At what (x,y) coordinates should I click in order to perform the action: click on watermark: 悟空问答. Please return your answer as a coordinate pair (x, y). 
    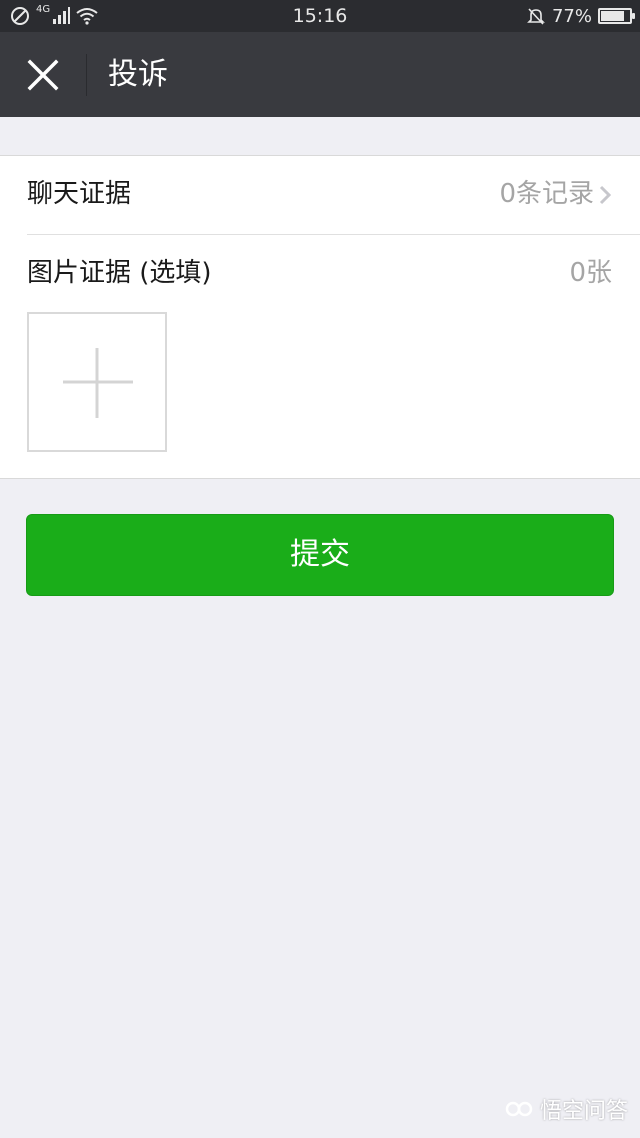
    Looking at the image, I should click on (566, 1109).